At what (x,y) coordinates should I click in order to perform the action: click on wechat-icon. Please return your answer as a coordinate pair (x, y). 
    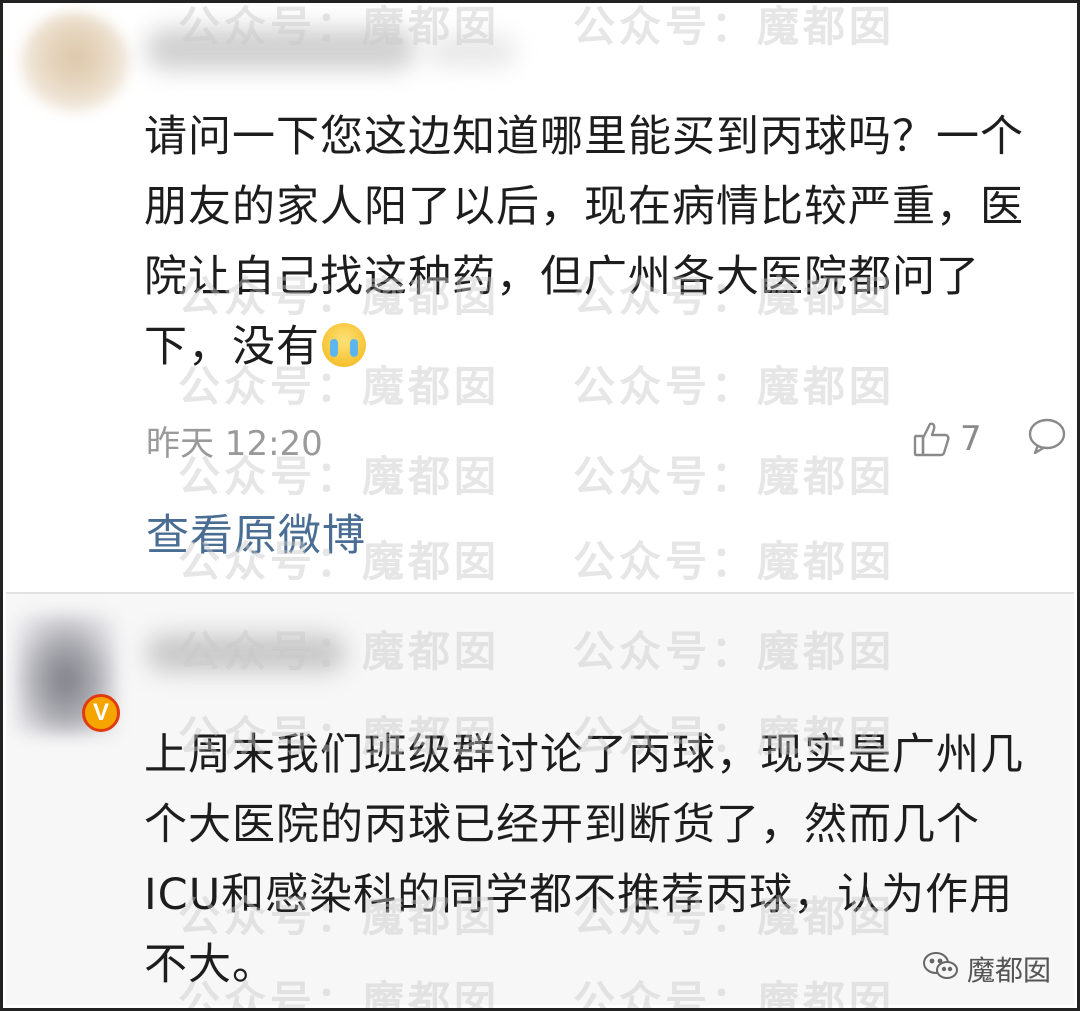
    Looking at the image, I should click on (941, 969).